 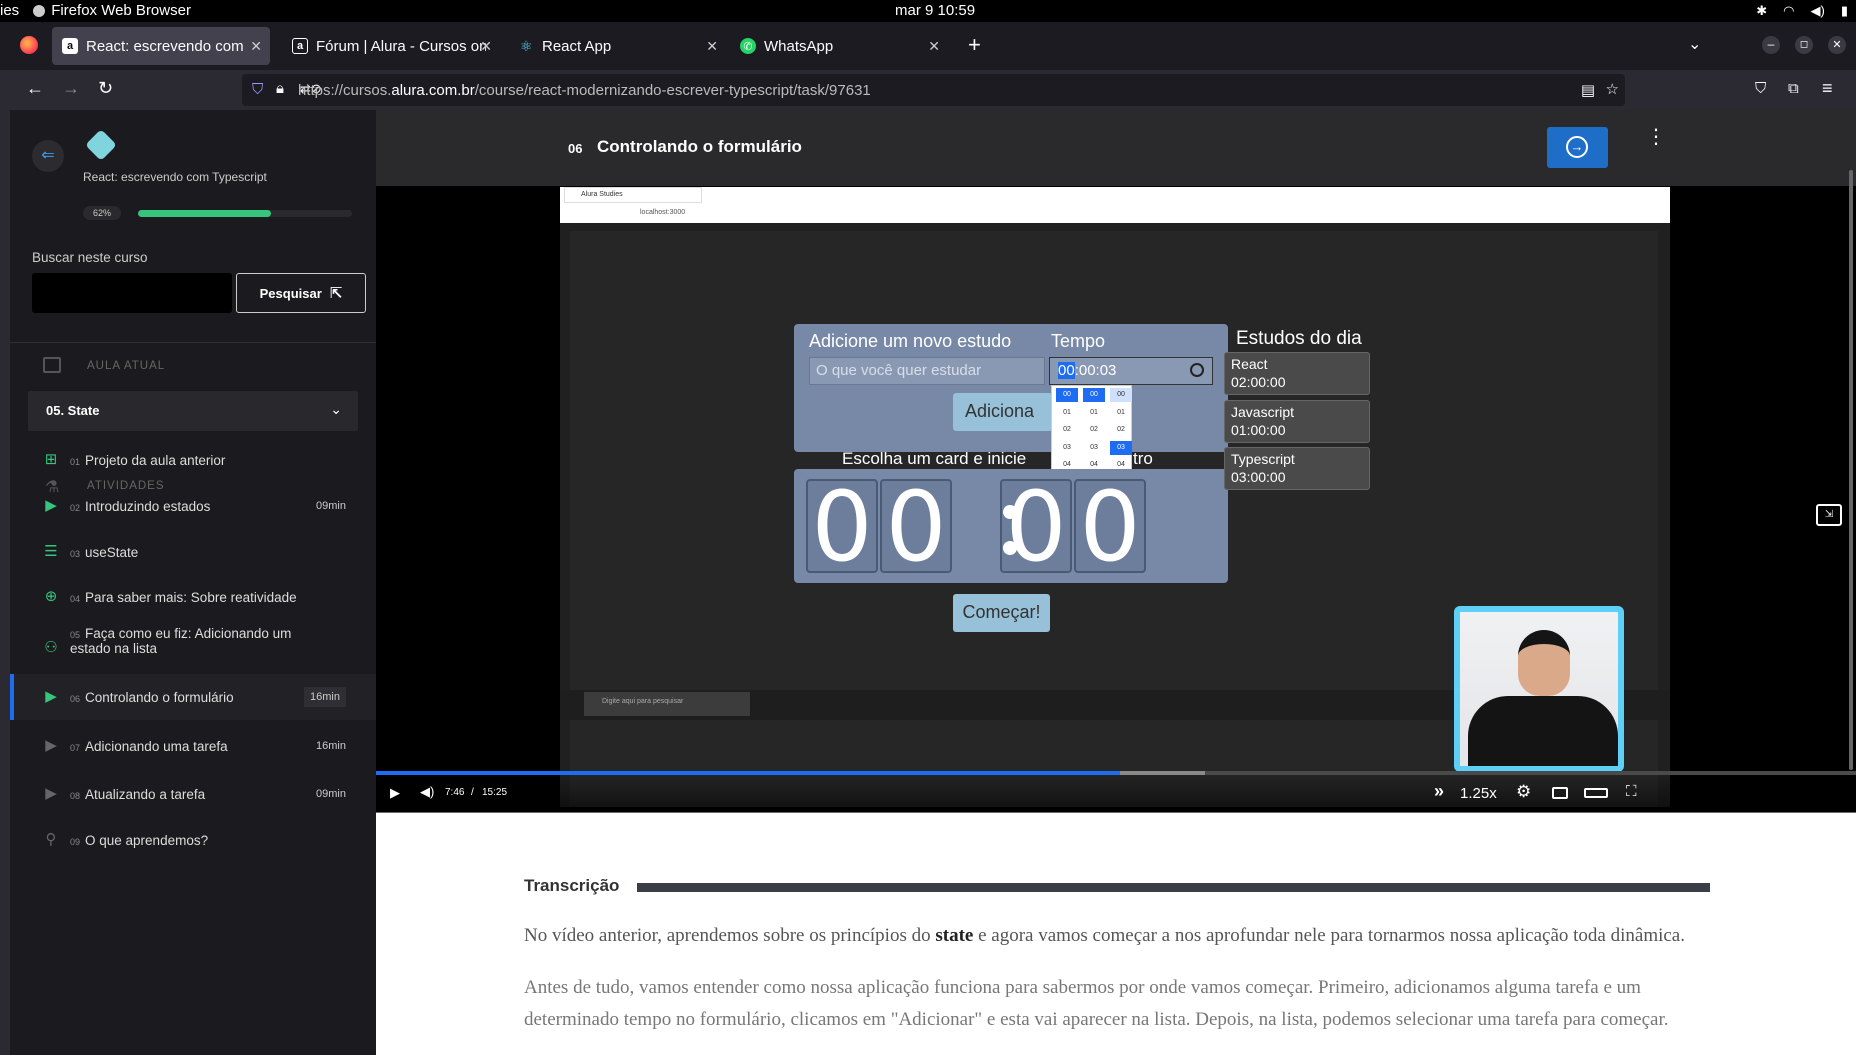 What do you see at coordinates (1121, 447) in the screenshot?
I see `time-picker-cell: 03` at bounding box center [1121, 447].